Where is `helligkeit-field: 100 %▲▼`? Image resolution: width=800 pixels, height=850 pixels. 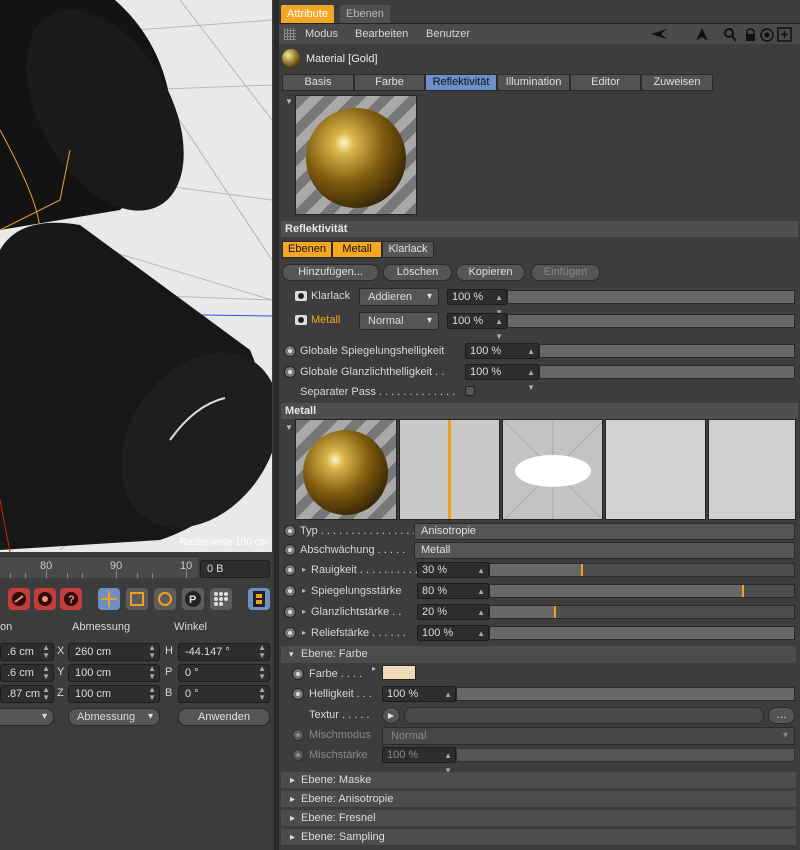 helligkeit-field: 100 %▲▼ is located at coordinates (419, 700).